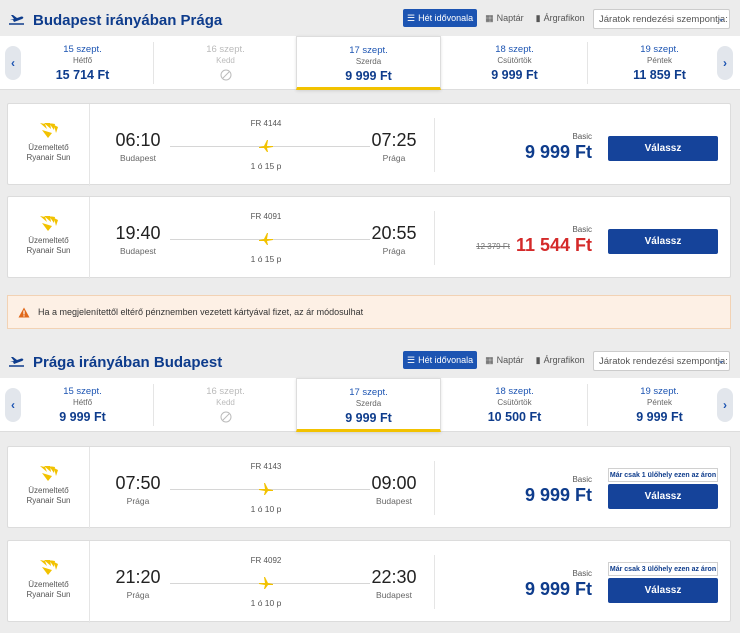 The height and width of the screenshot is (633, 740). What do you see at coordinates (138, 595) in the screenshot?
I see `departure-city: Prága` at bounding box center [138, 595].